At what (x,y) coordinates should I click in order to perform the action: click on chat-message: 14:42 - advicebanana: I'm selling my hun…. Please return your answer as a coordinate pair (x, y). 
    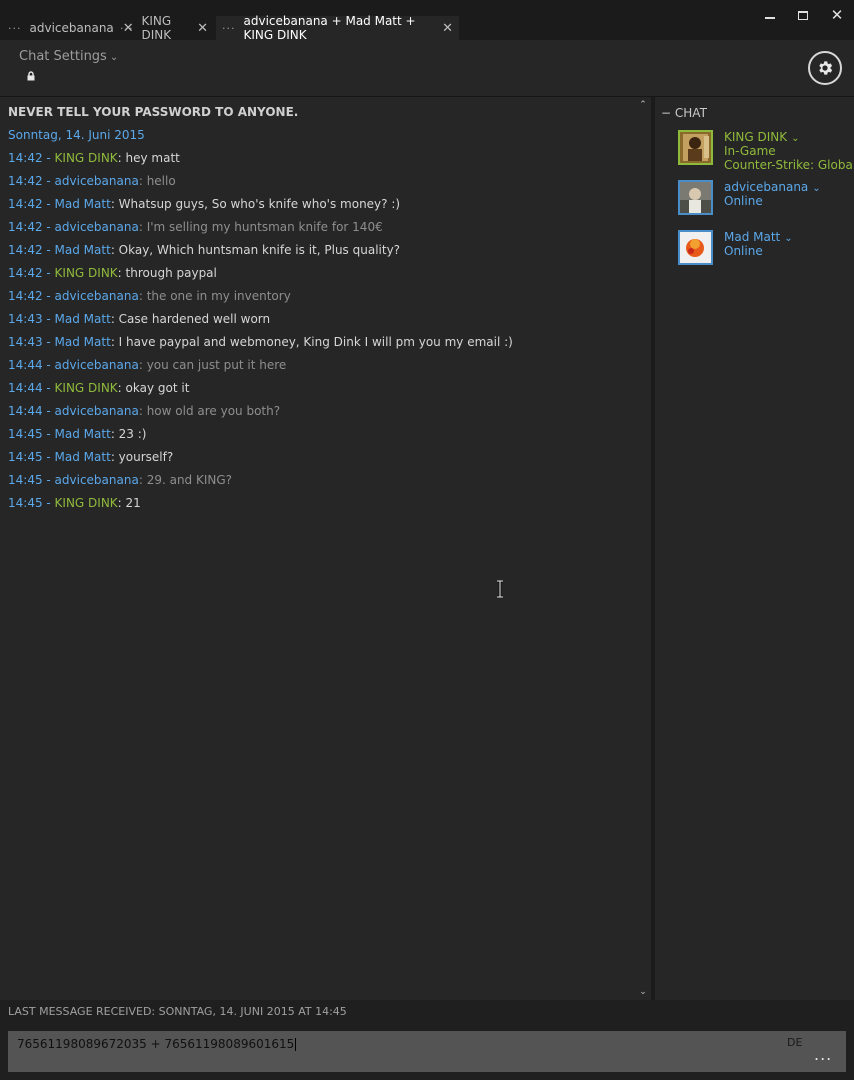
    Looking at the image, I should click on (195, 227).